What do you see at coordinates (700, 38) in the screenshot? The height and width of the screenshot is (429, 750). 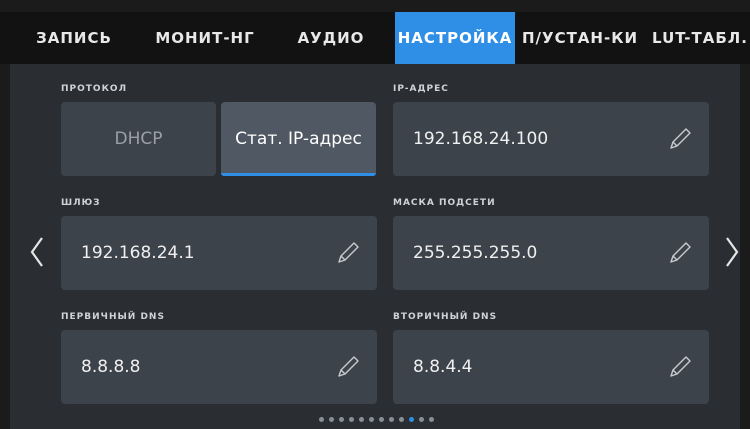 I see `tab-luts: LUT-ТАБЛ.` at bounding box center [700, 38].